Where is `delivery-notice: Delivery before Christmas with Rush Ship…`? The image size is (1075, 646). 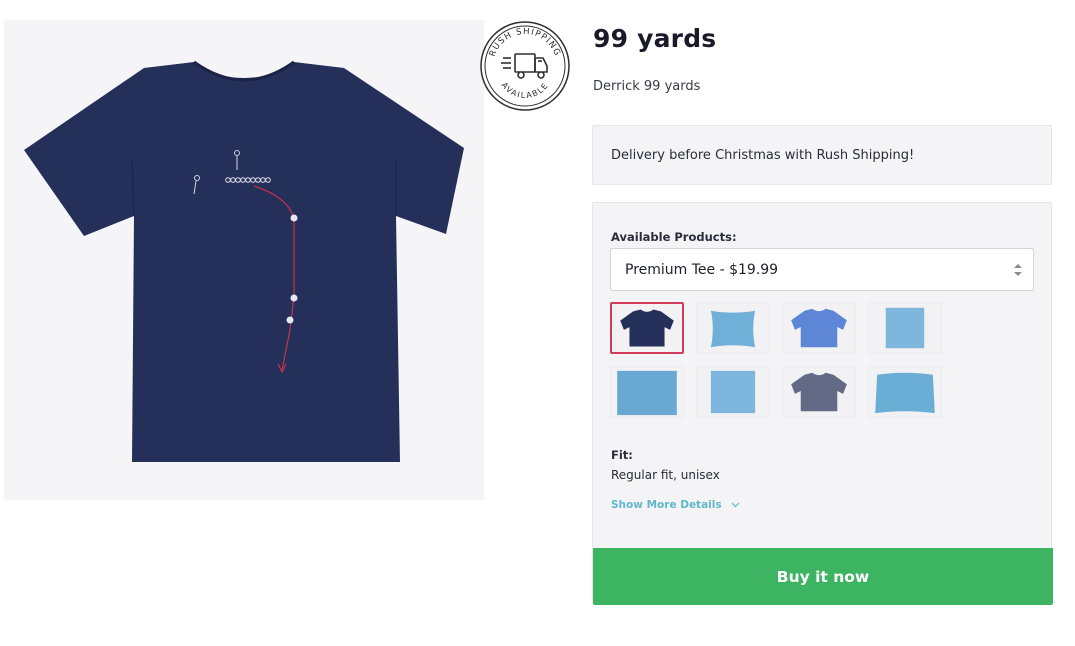 delivery-notice: Delivery before Christmas with Rush Ship… is located at coordinates (822, 155).